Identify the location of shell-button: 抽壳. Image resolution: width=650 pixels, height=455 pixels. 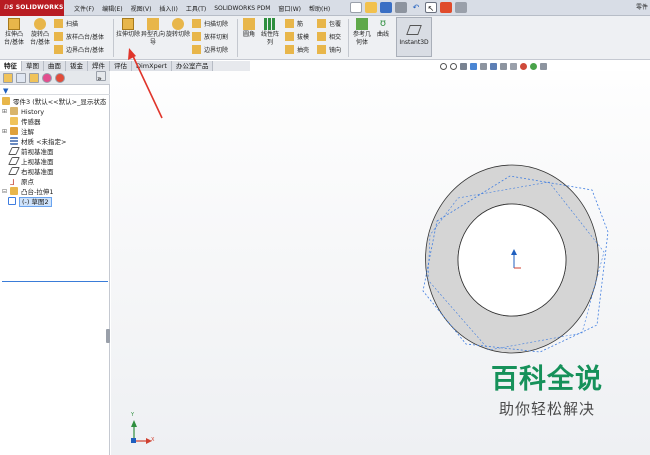
(297, 50).